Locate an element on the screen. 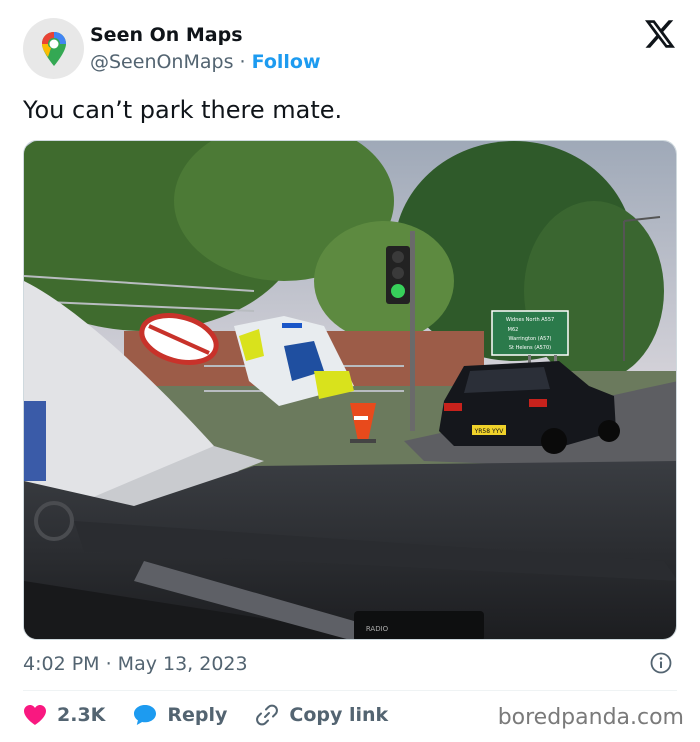 This screenshot has height=742, width=700. x-logo-icon is located at coordinates (660, 34).